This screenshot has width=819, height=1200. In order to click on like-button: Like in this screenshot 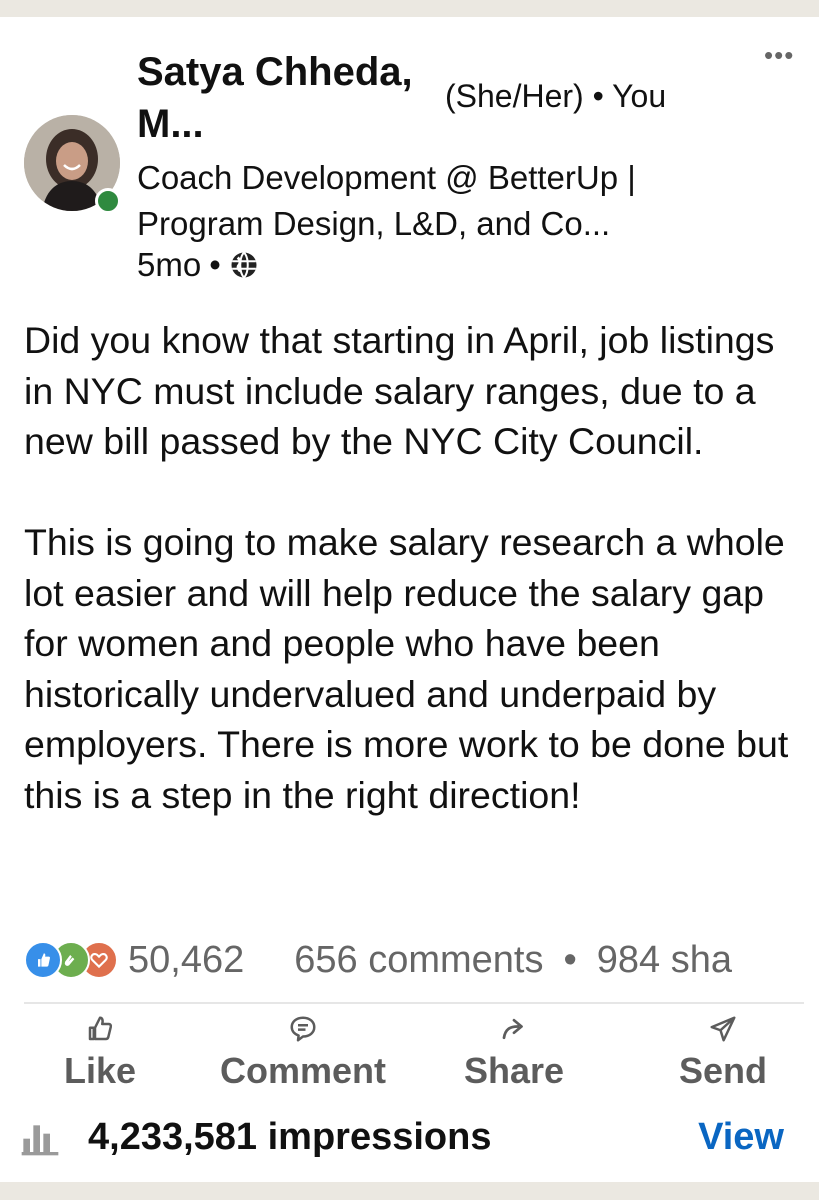, I will do `click(100, 1051)`.